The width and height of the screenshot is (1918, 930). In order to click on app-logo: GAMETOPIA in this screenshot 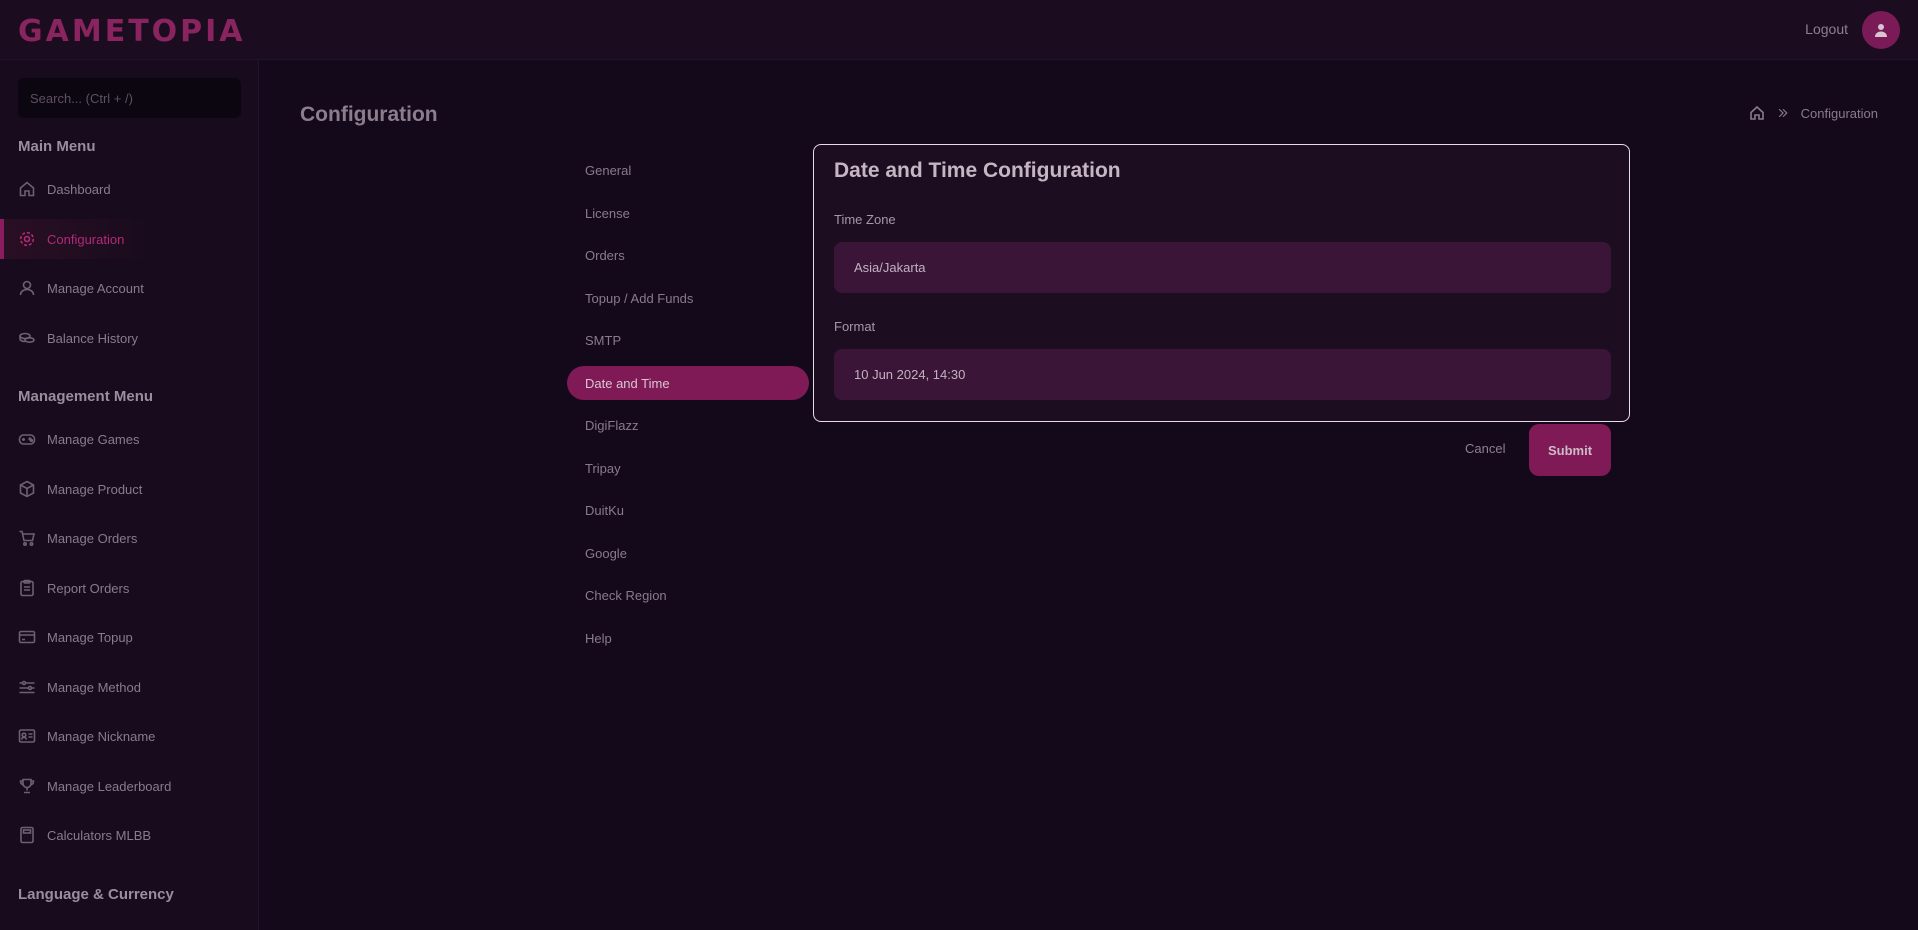, I will do `click(132, 31)`.